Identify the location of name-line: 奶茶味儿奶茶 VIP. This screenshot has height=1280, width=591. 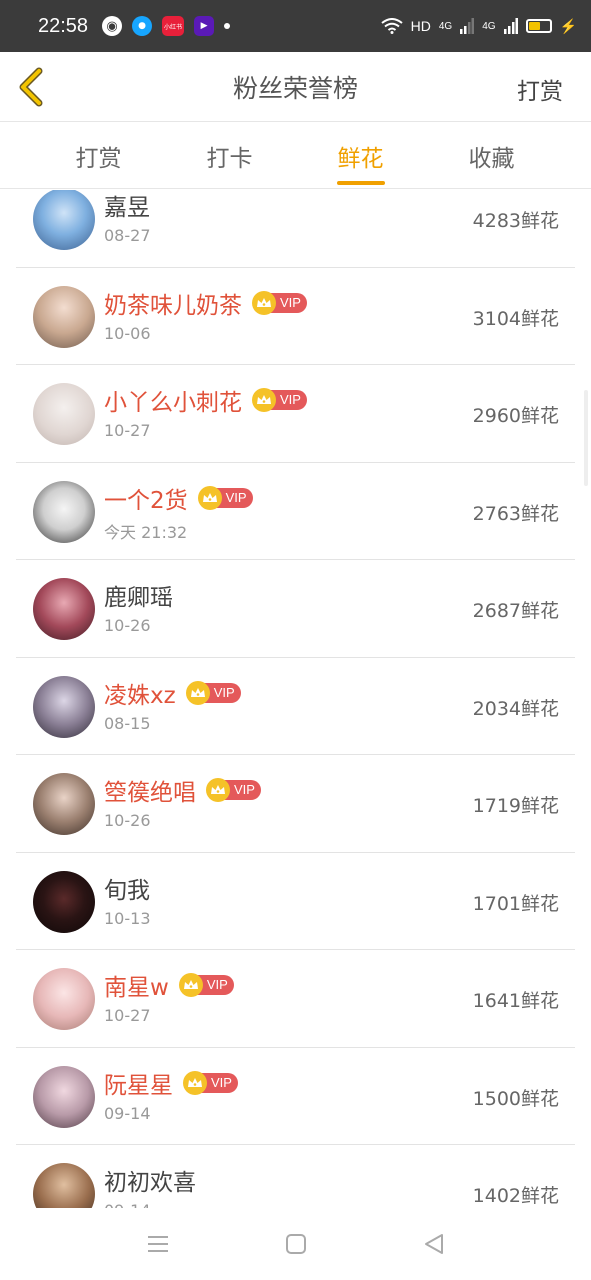
(205, 303).